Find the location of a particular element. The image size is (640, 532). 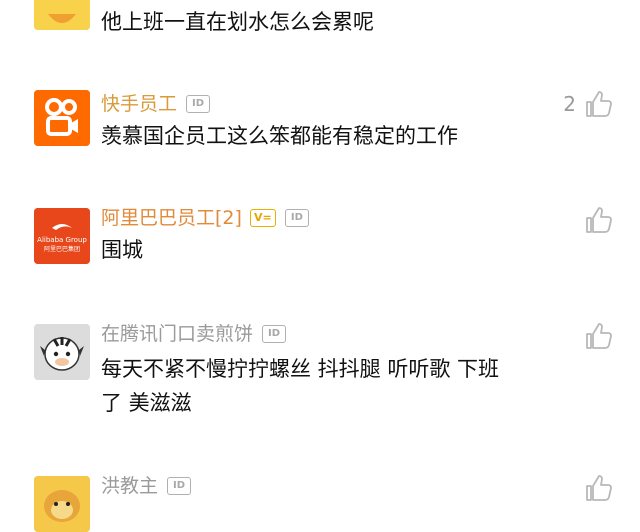

zebra-avatar-icon is located at coordinates (62, 352).